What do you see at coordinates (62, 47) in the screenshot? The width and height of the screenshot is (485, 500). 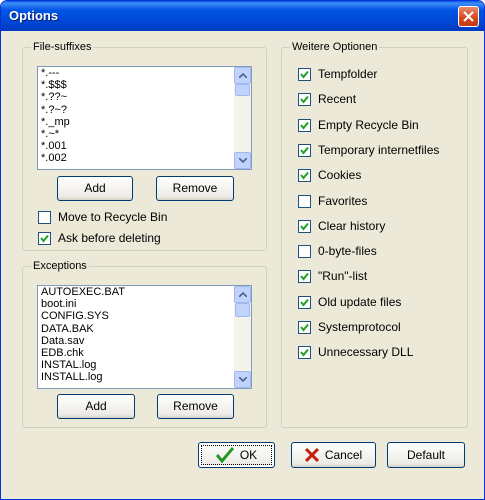 I see `file-suffixes-legend: File-suffixes` at bounding box center [62, 47].